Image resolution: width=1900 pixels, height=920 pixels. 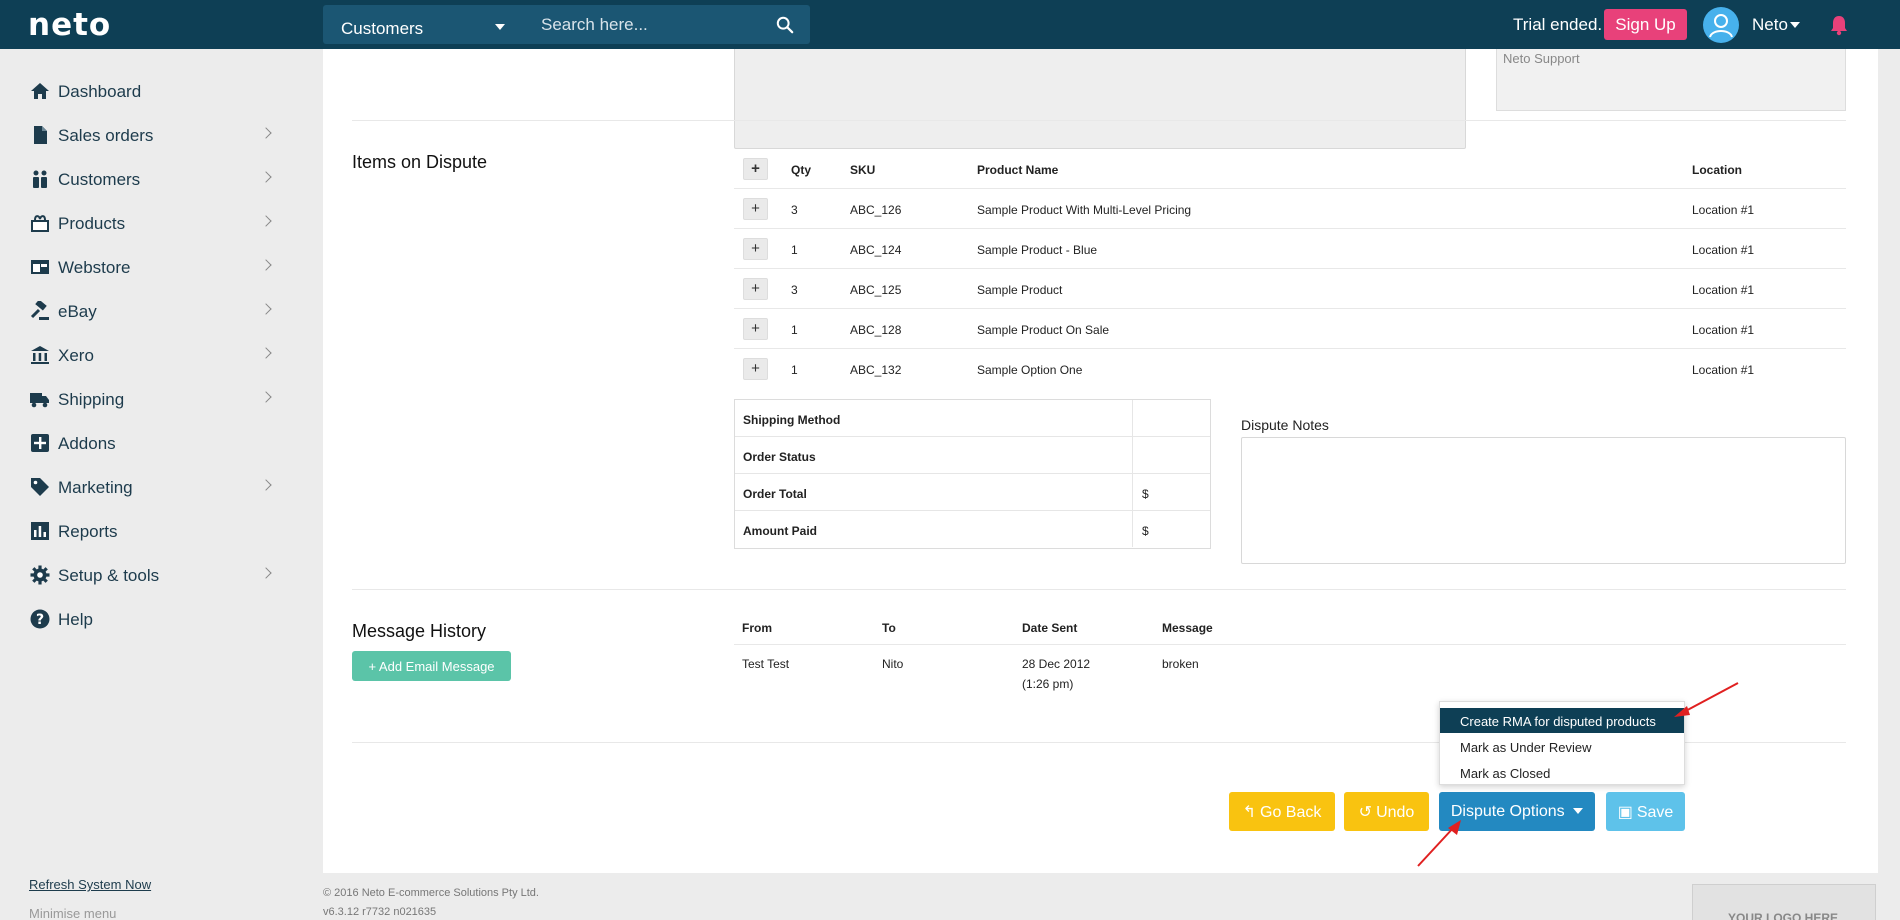 What do you see at coordinates (757, 628) in the screenshot?
I see `column-header-from: From` at bounding box center [757, 628].